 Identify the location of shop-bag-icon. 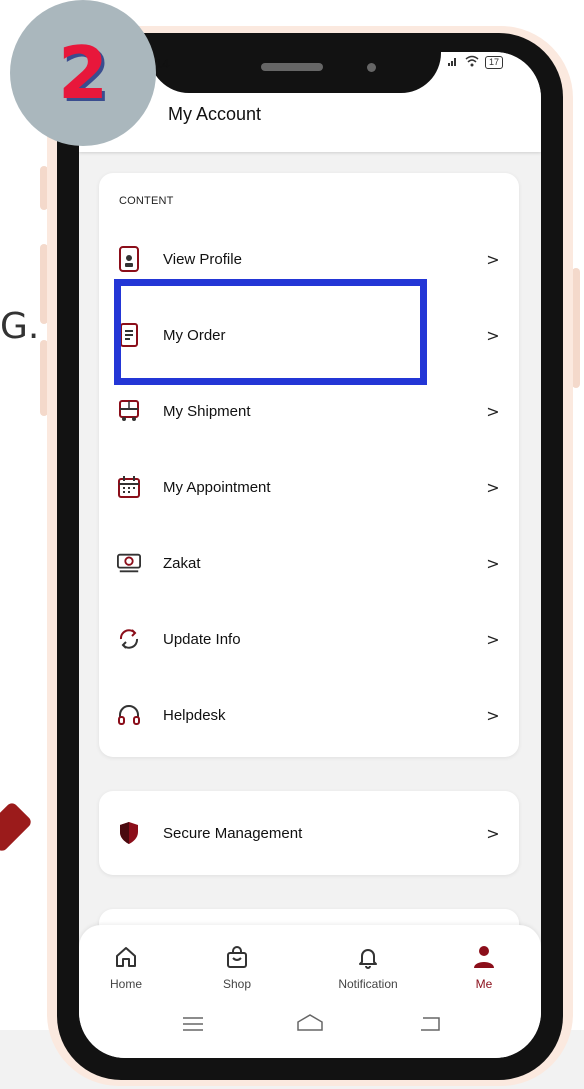
(237, 957).